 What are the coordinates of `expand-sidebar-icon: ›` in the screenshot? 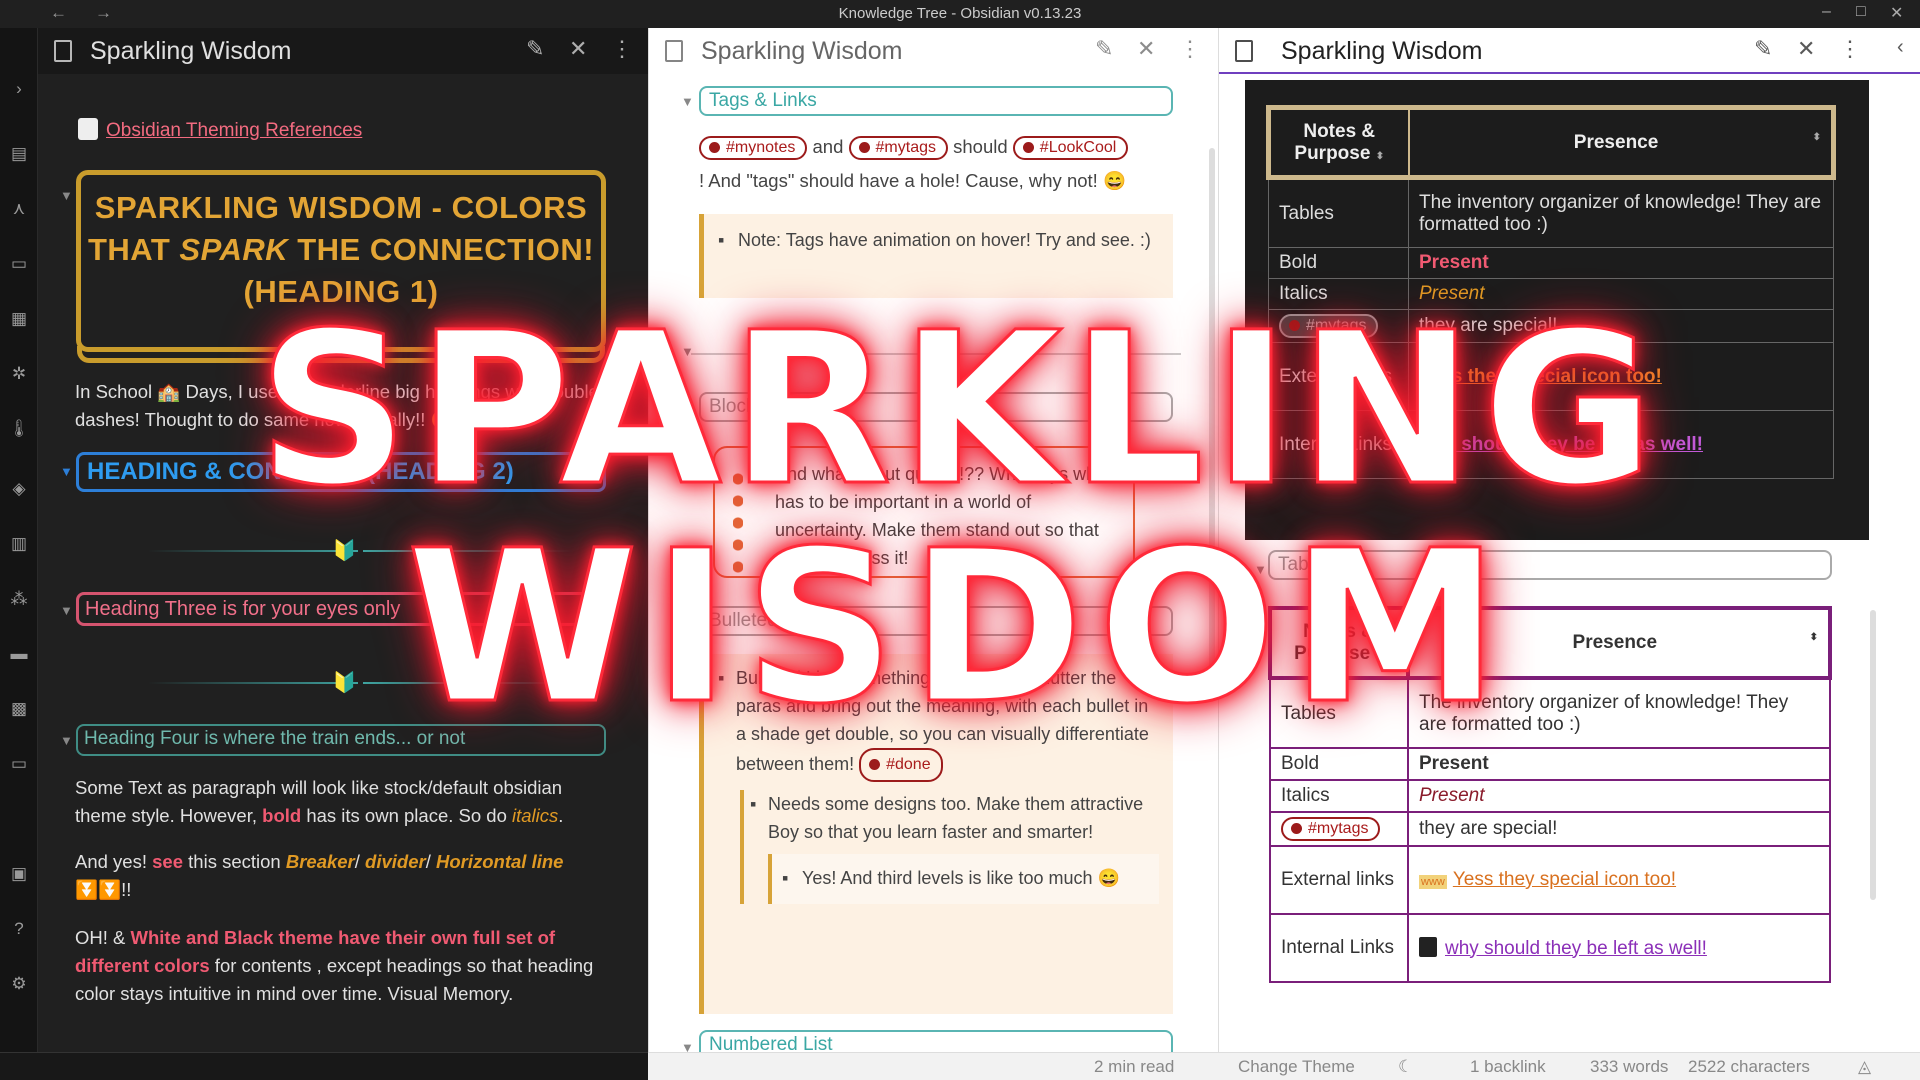 It's located at (19, 89).